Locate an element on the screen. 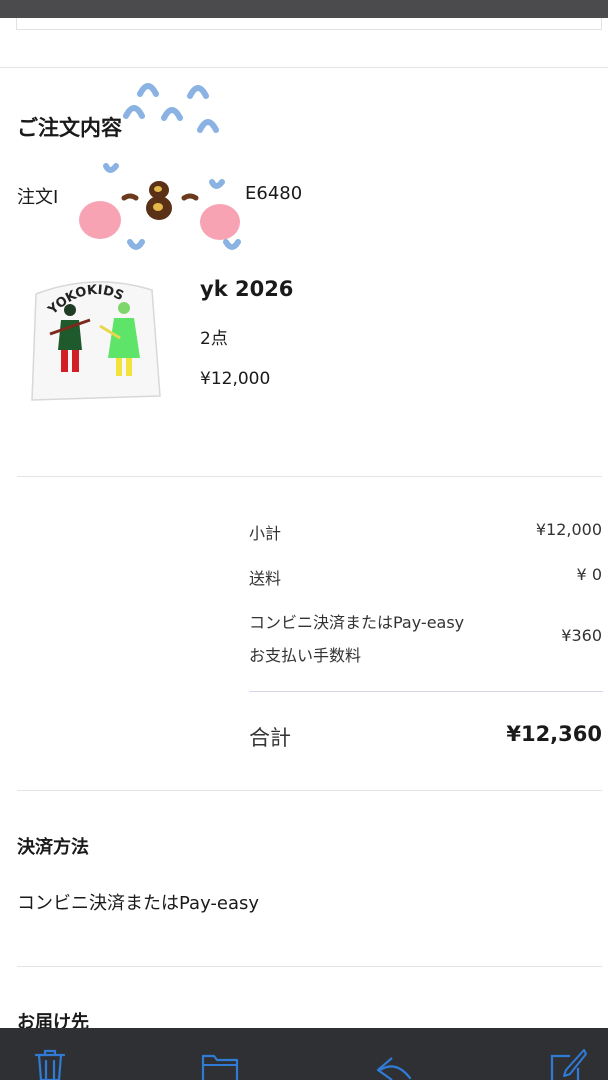  payment-fee-value: ¥360 is located at coordinates (581, 635).